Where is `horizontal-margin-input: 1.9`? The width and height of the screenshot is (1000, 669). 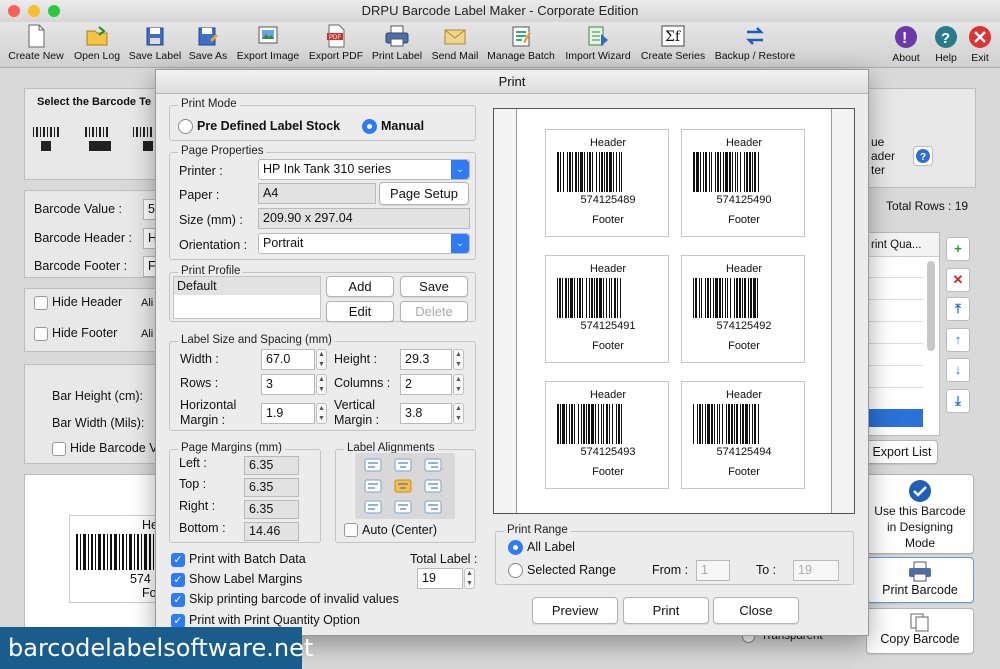
horizontal-margin-input: 1.9 is located at coordinates (288, 413).